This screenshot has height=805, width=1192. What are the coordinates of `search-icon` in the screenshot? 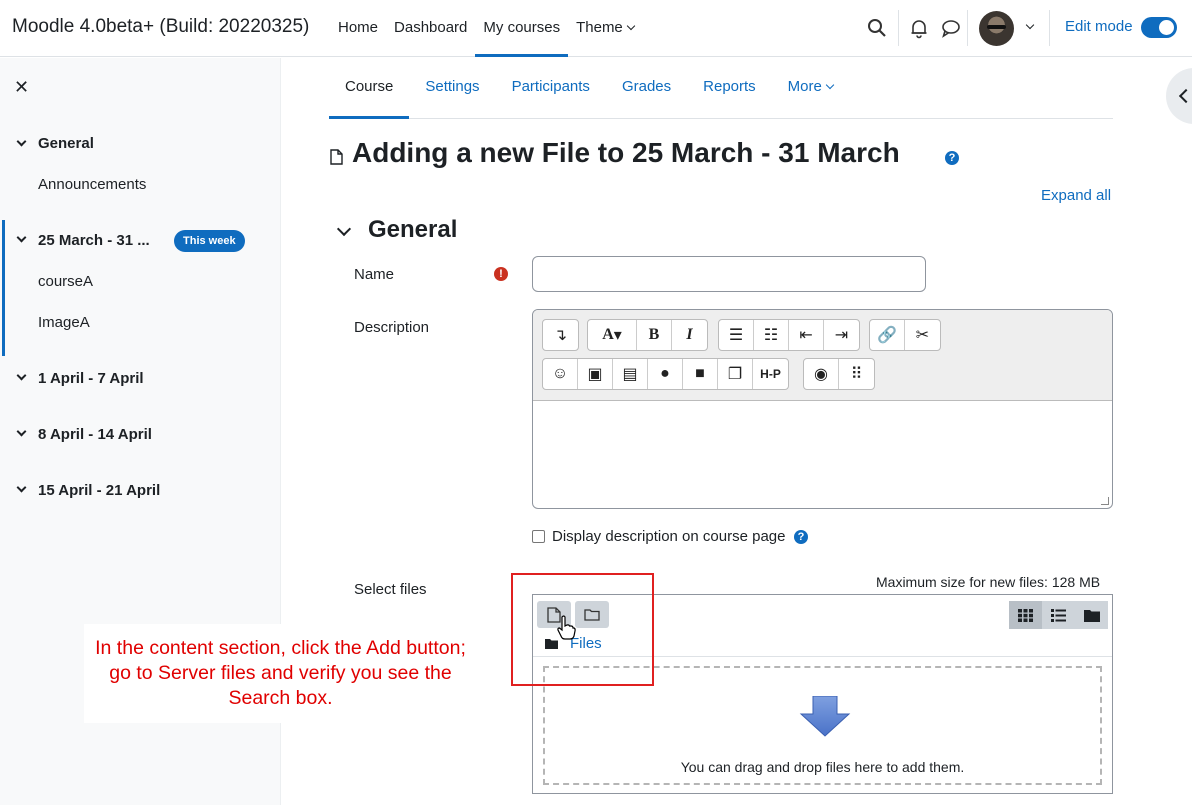 It's located at (877, 28).